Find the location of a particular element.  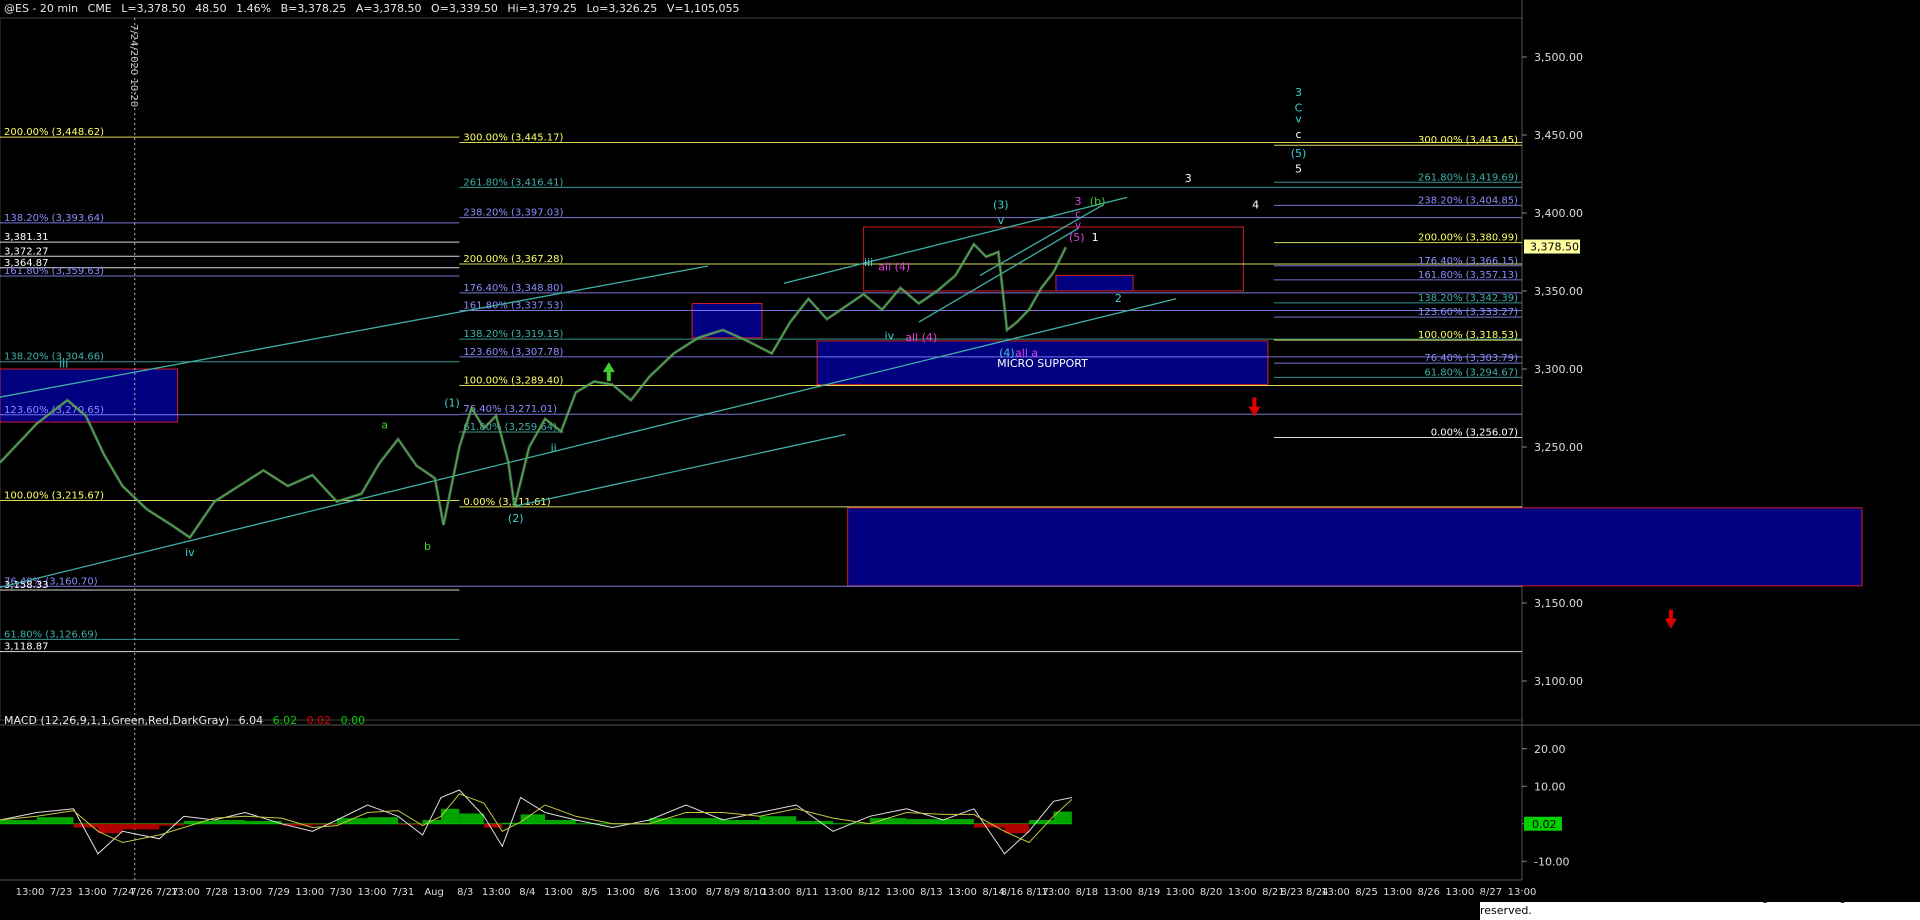

macd-value-2: 6.02 is located at coordinates (285, 720).